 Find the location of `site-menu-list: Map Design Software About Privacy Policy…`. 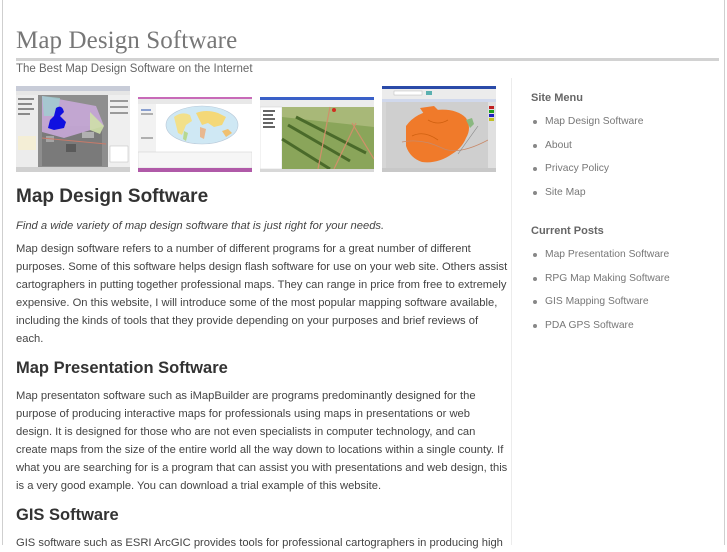

site-menu-list: Map Design Software About Privacy Policy… is located at coordinates (626, 162).